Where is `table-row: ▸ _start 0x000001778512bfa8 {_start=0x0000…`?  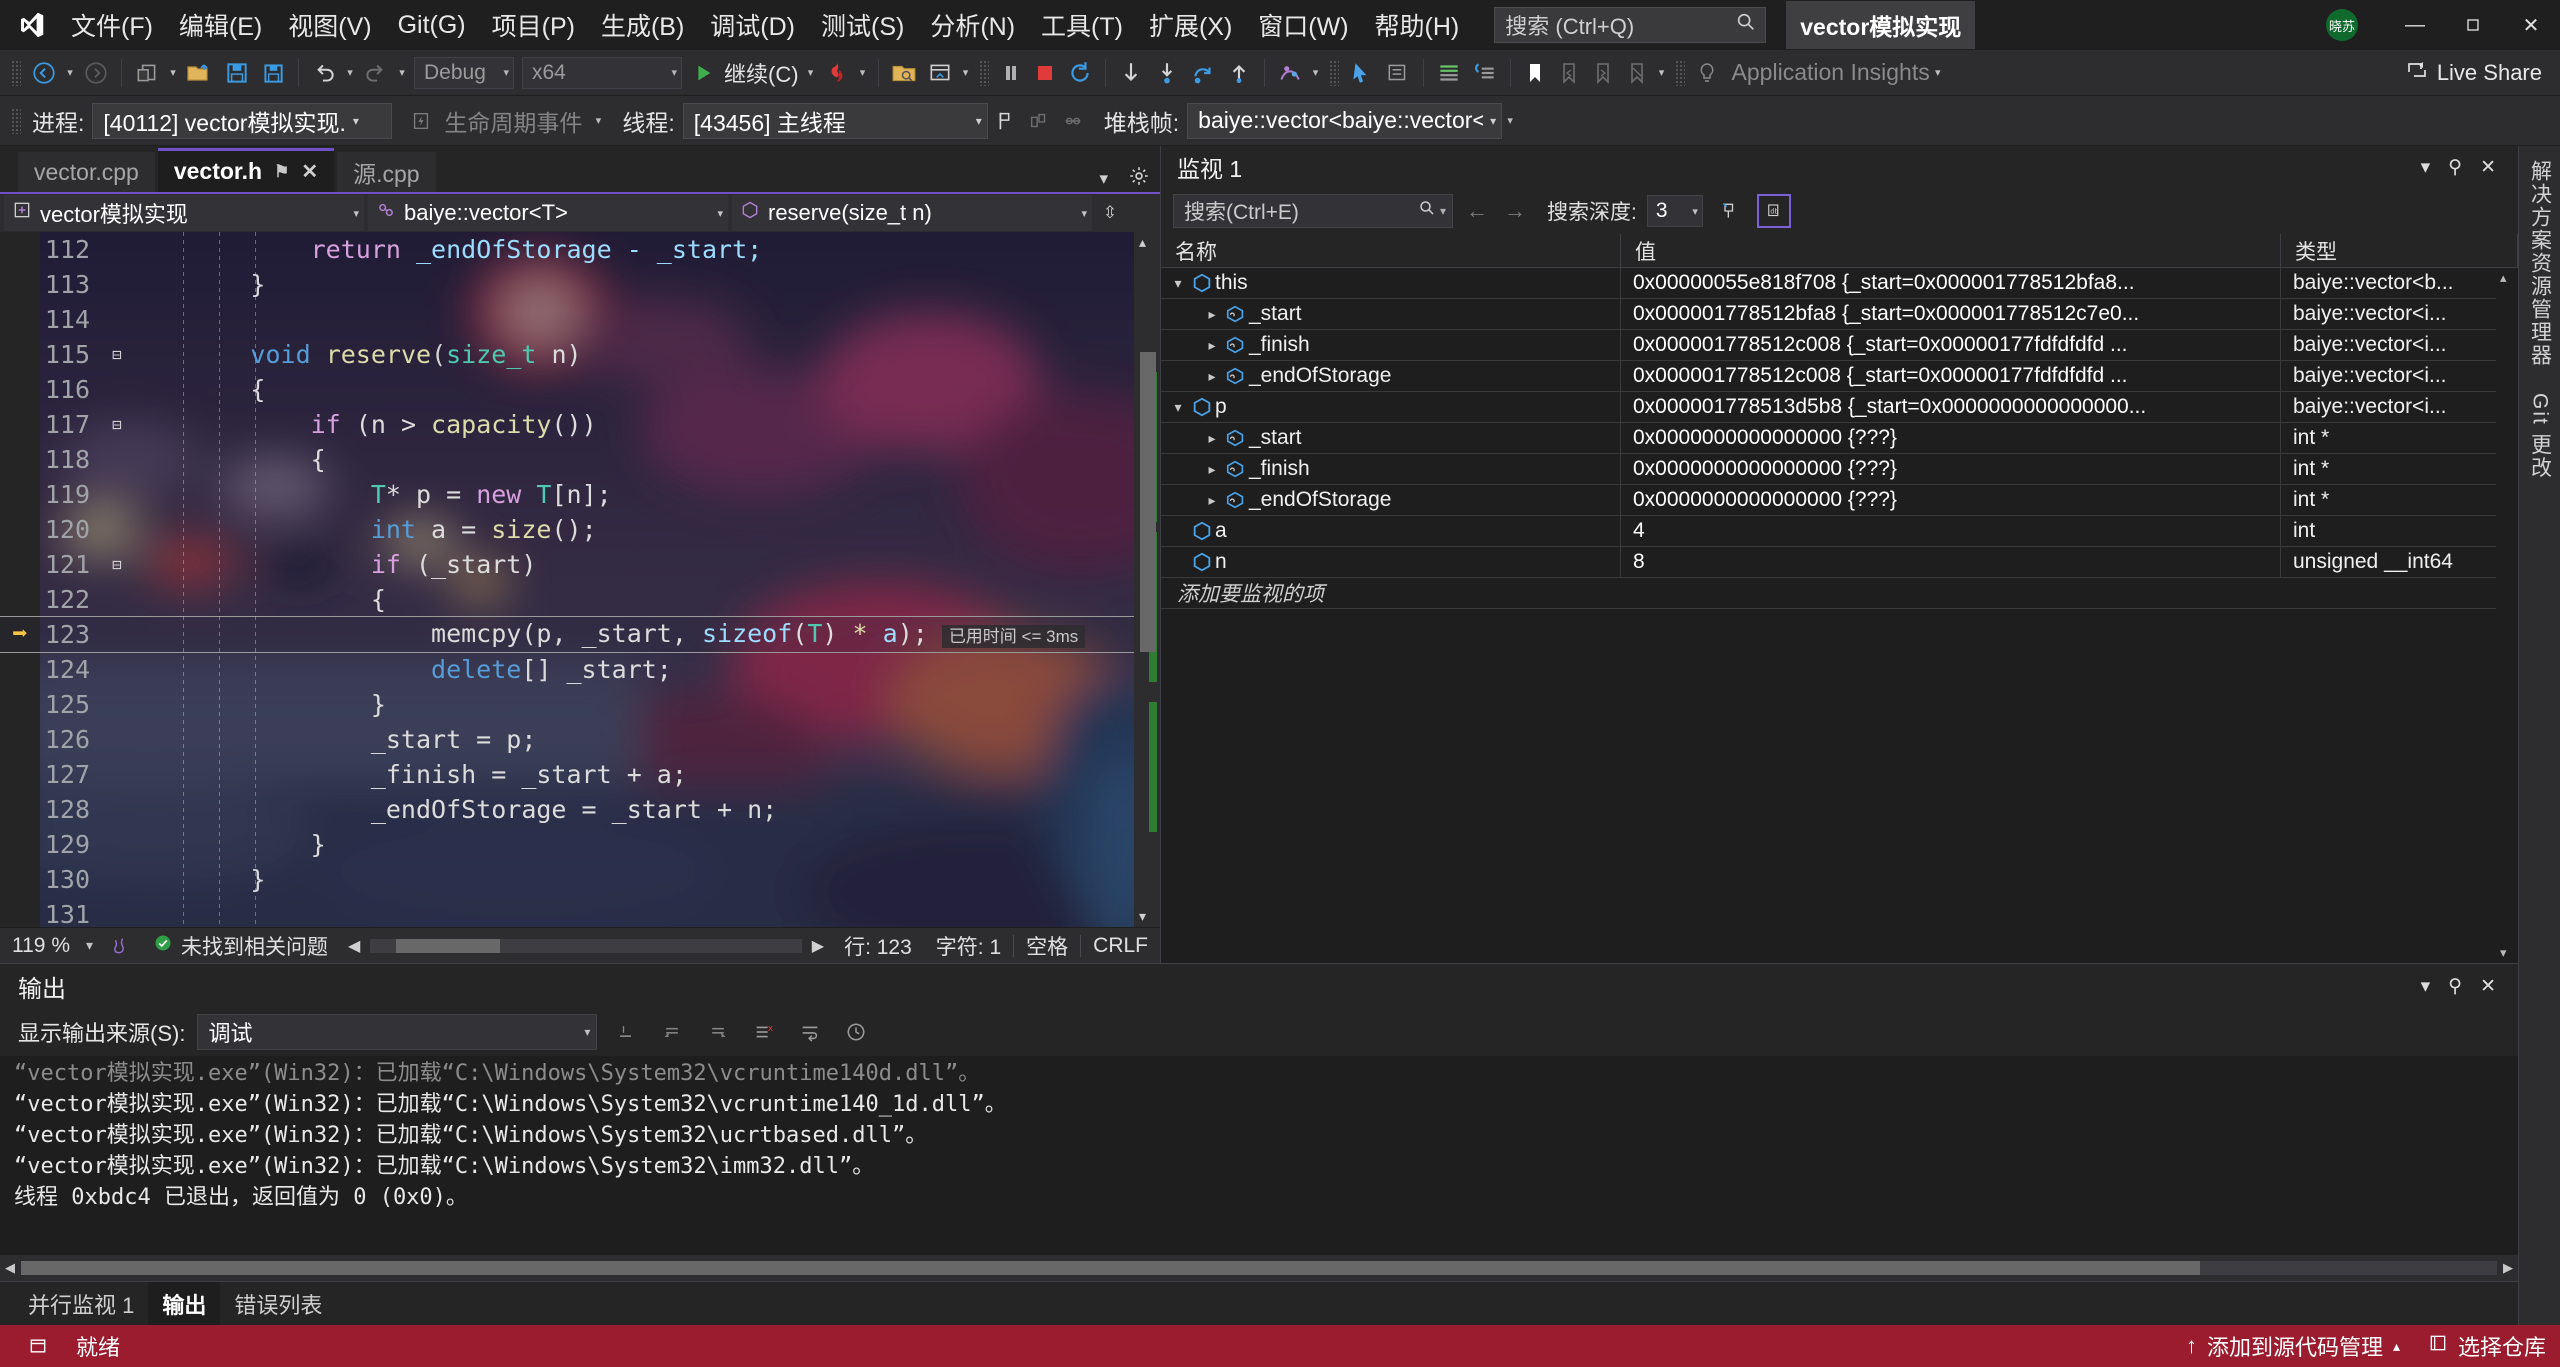 table-row: ▸ _start 0x000001778512bfa8 {_start=0x0000… is located at coordinates (1839, 314).